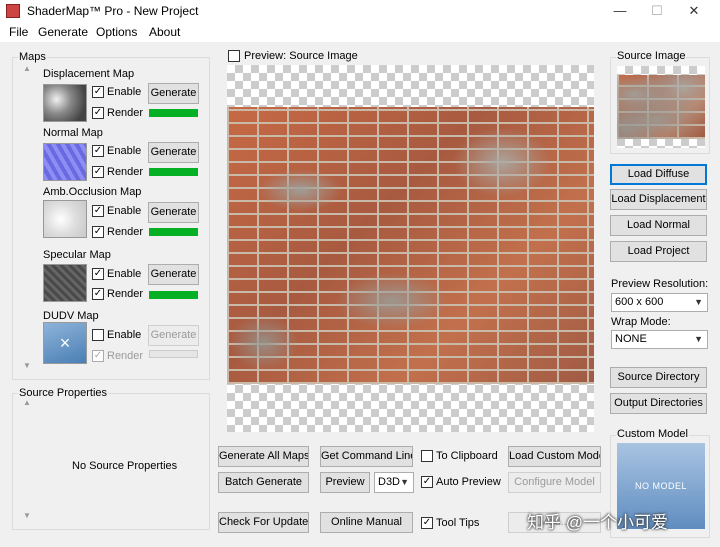 The height and width of the screenshot is (547, 720). I want to click on window-title: ShaderMap™ Pro - New Project, so click(113, 11).